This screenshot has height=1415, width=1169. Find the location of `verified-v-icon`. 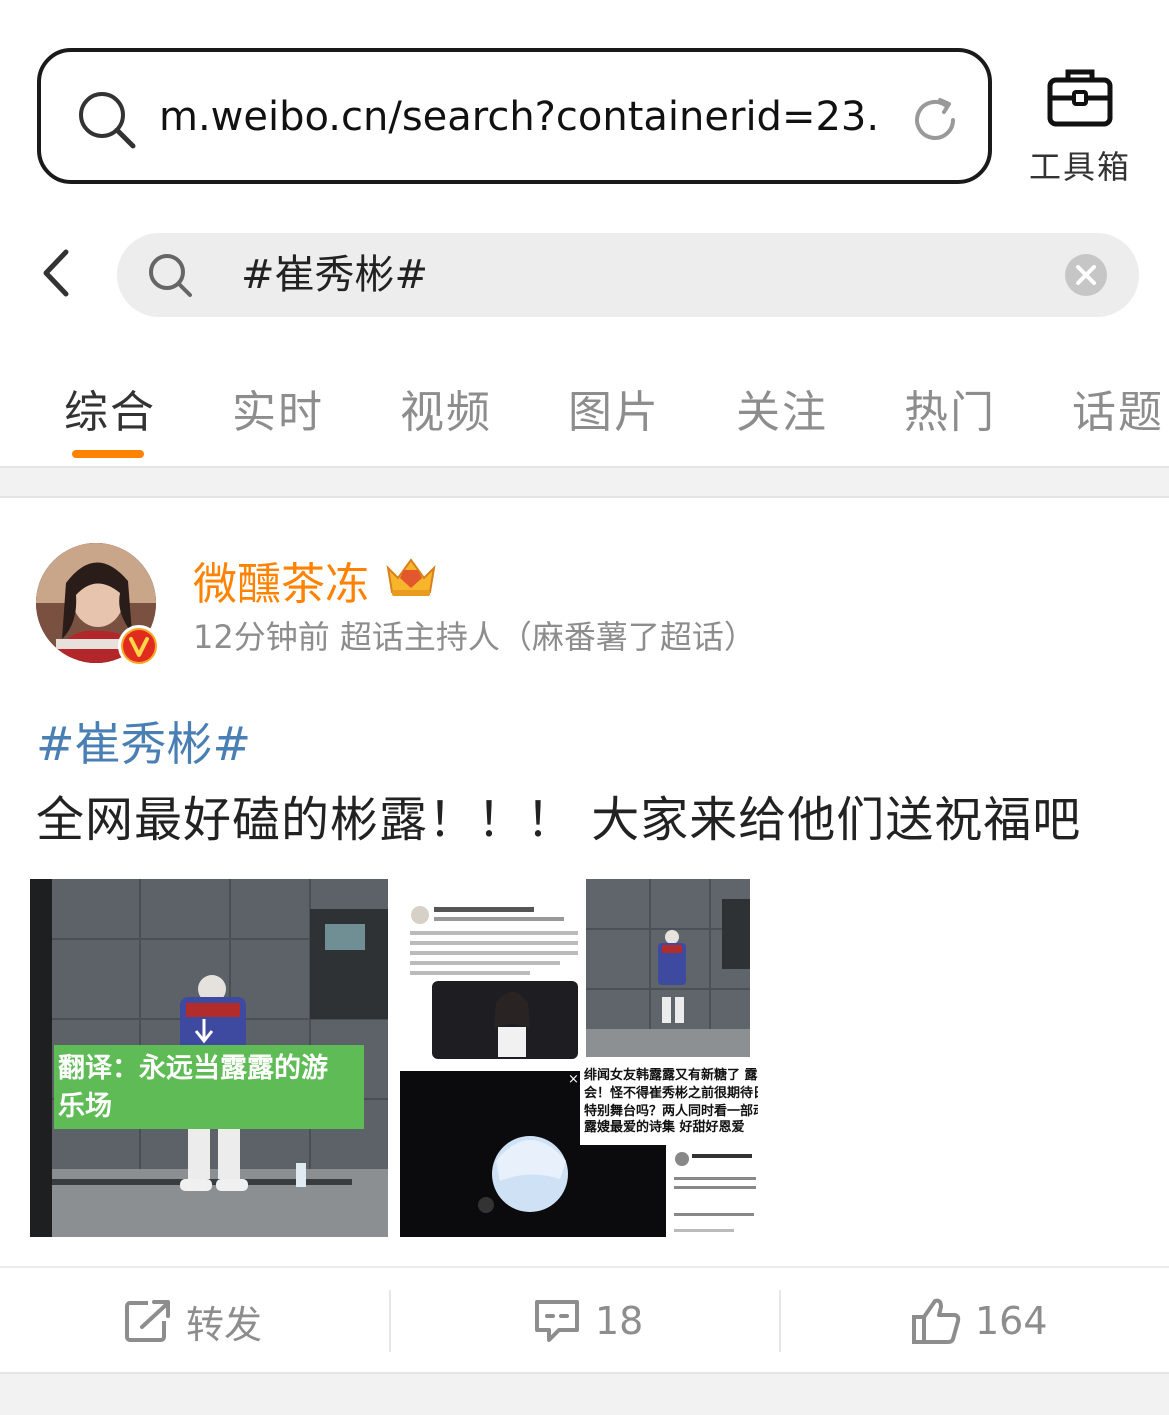

verified-v-icon is located at coordinates (139, 646).